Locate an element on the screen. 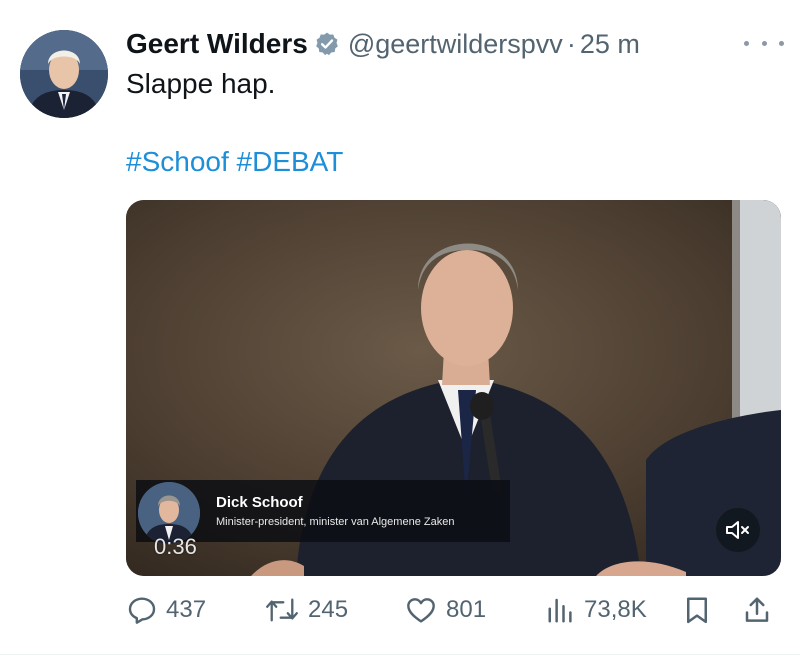  avatar-portrait is located at coordinates (64, 74).